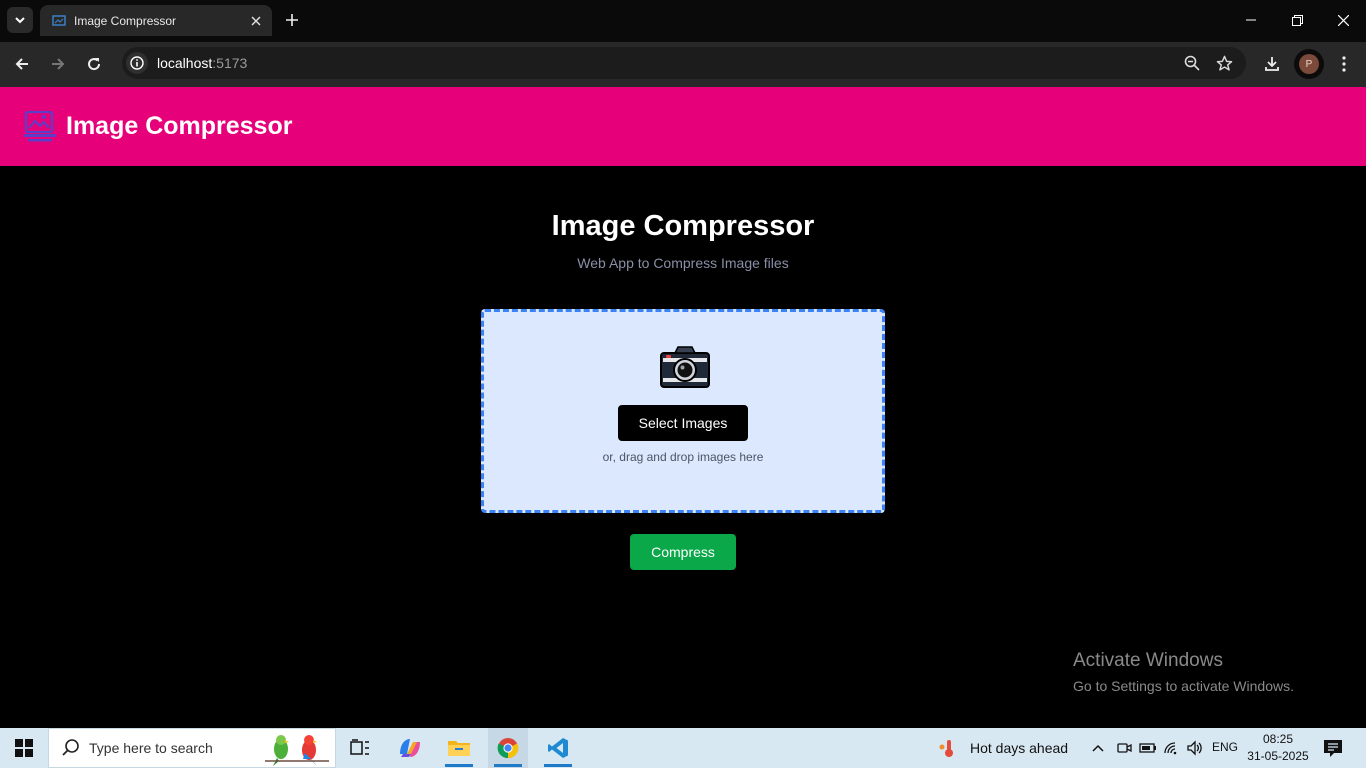  I want to click on speaker-icon, so click(1194, 748).